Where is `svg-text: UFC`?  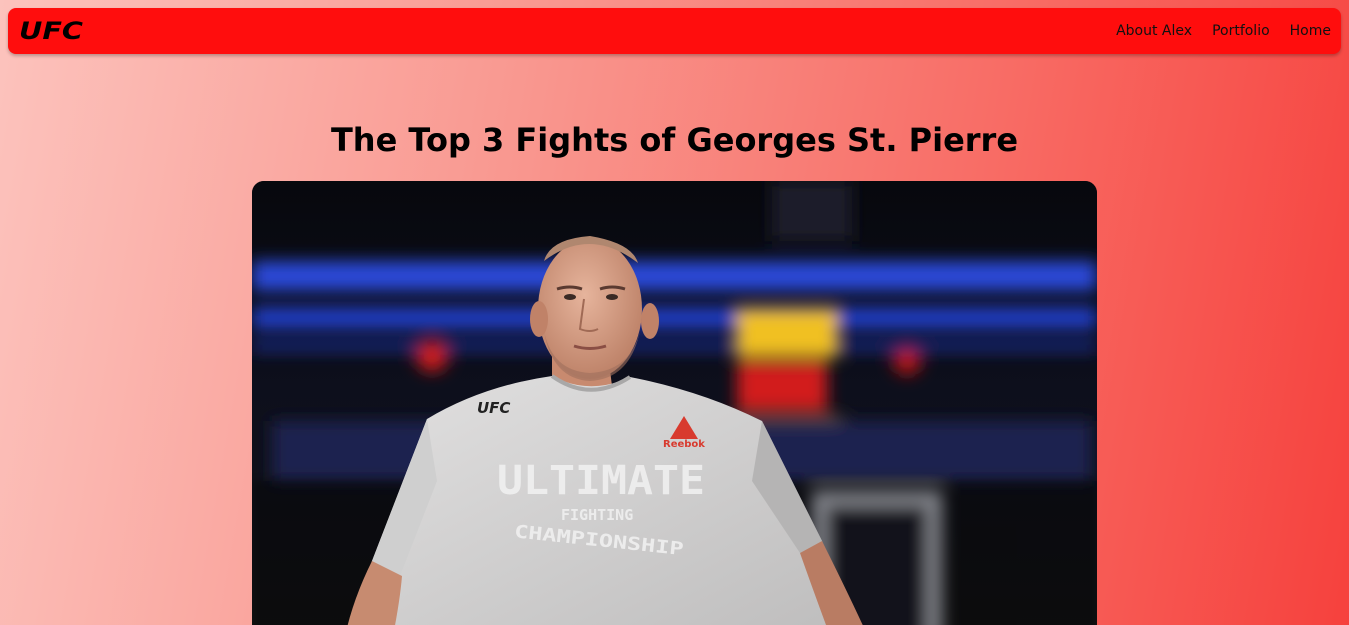
svg-text: UFC is located at coordinates (51, 30).